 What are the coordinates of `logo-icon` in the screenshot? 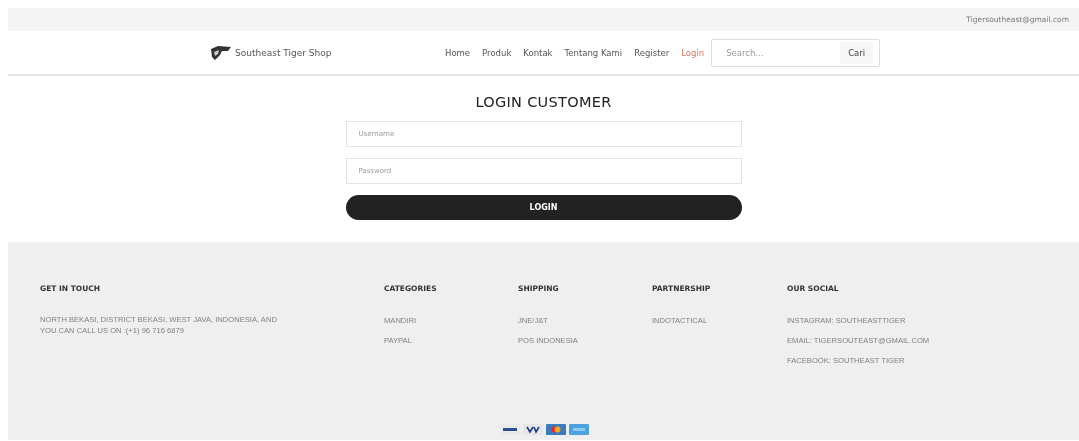 It's located at (221, 52).